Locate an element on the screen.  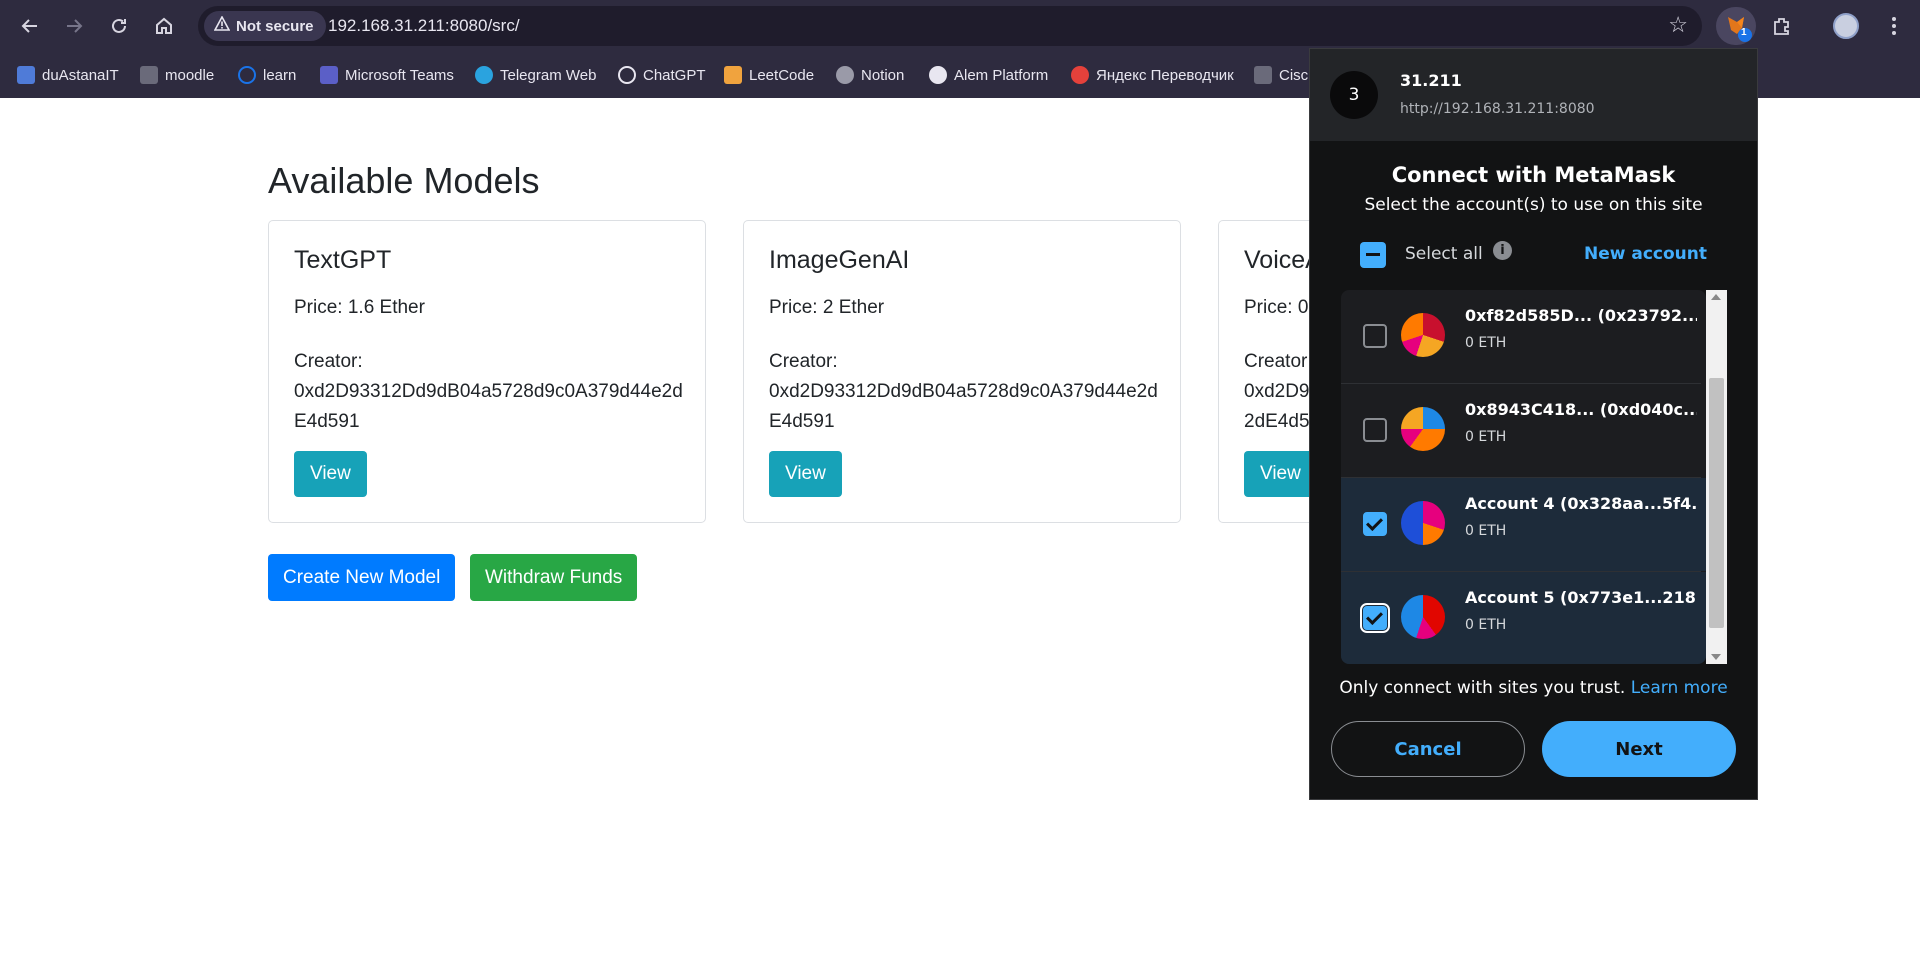
alem-icon is located at coordinates (938, 75).